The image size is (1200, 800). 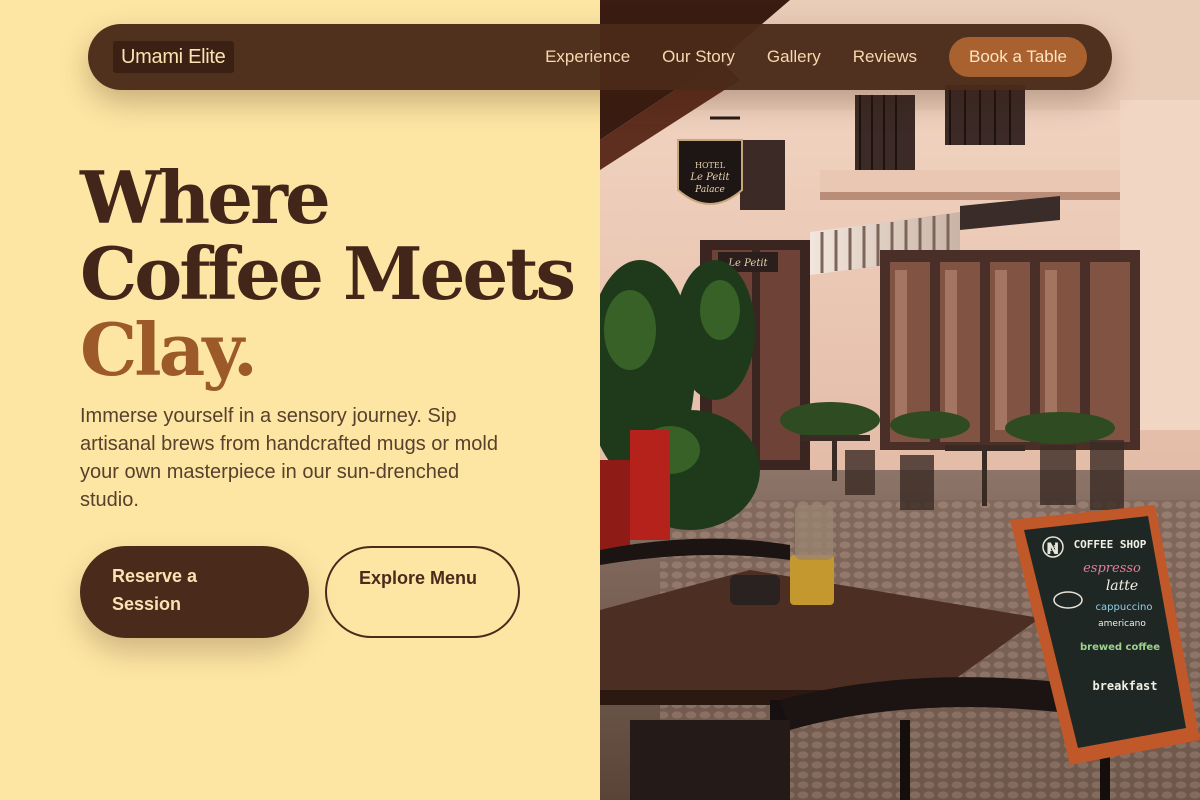 I want to click on hotel-sign-line: Le Petit, so click(x=709, y=177).